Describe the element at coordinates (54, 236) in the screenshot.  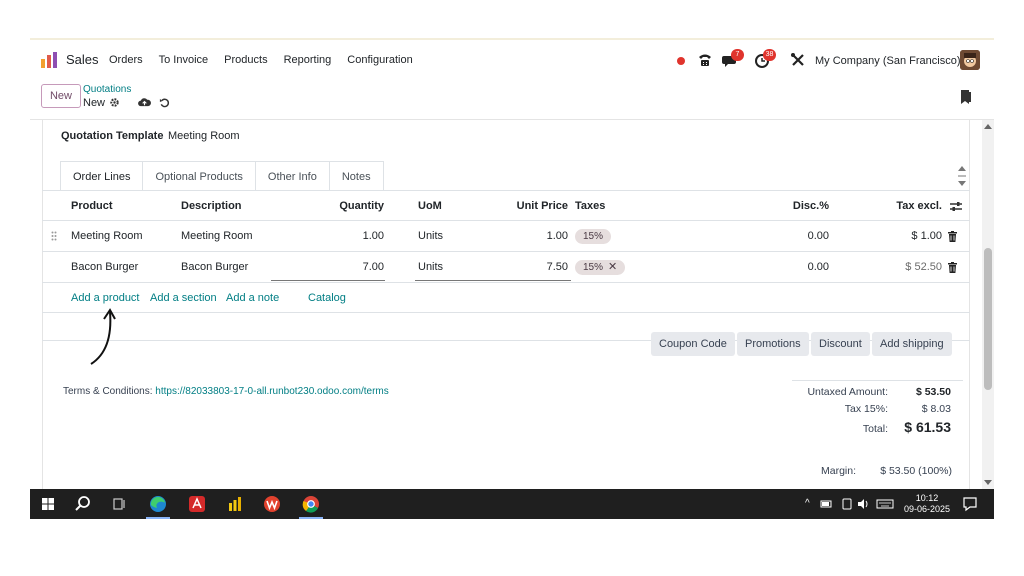
I see `drag-handle-icon` at that location.